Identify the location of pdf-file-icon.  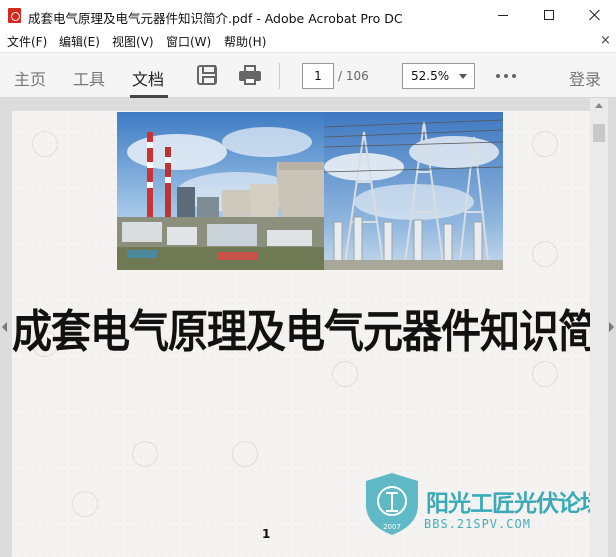
(14, 15).